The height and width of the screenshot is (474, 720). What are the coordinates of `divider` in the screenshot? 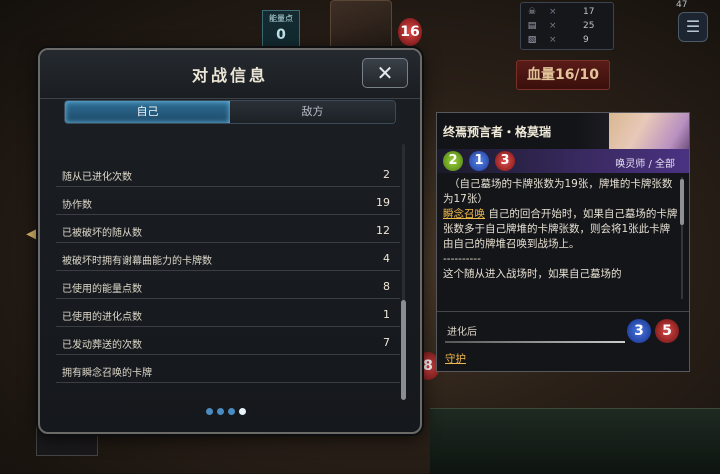 It's located at (563, 311).